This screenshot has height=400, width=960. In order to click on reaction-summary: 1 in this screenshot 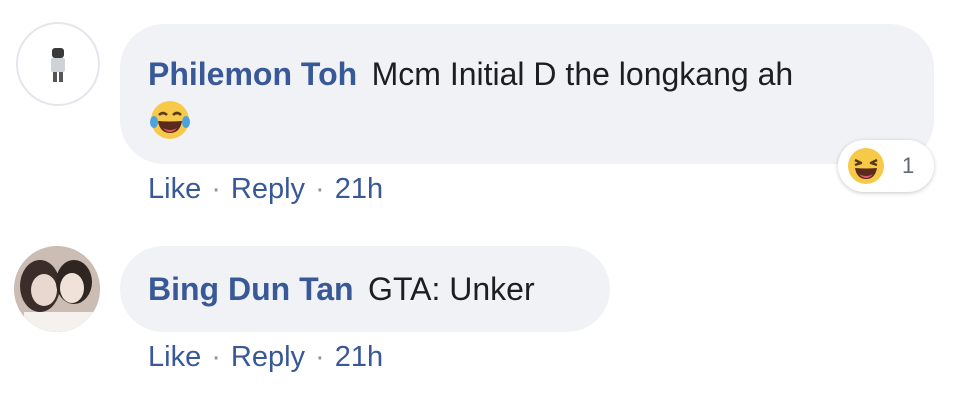, I will do `click(886, 166)`.